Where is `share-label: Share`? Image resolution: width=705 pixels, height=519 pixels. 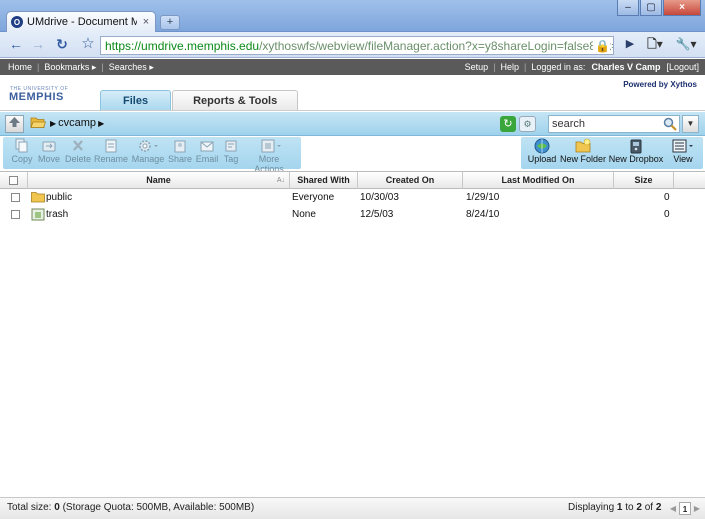
share-label: Share is located at coordinates (180, 159).